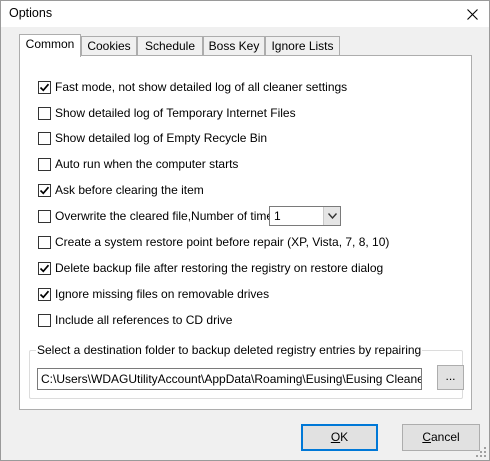  What do you see at coordinates (44, 113) in the screenshot?
I see `temp-internet-log-checkbox` at bounding box center [44, 113].